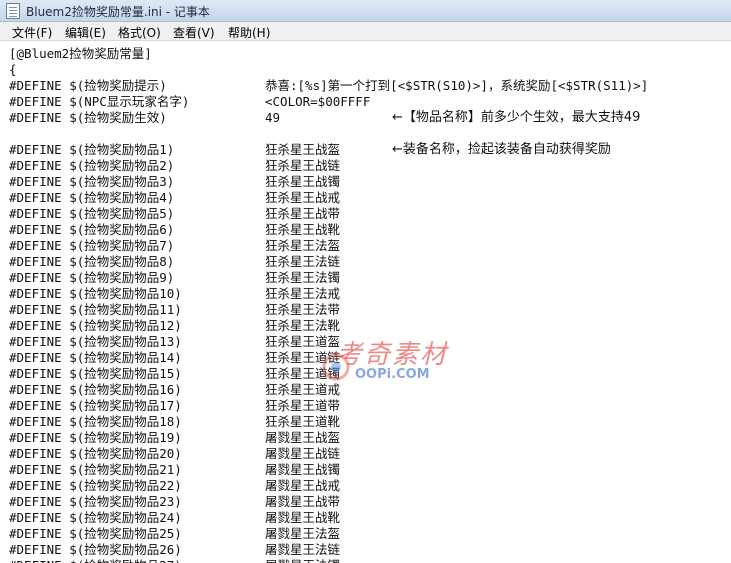  I want to click on item-define-key: #DEFINE $(捡物奖励物品11), so click(95, 309).